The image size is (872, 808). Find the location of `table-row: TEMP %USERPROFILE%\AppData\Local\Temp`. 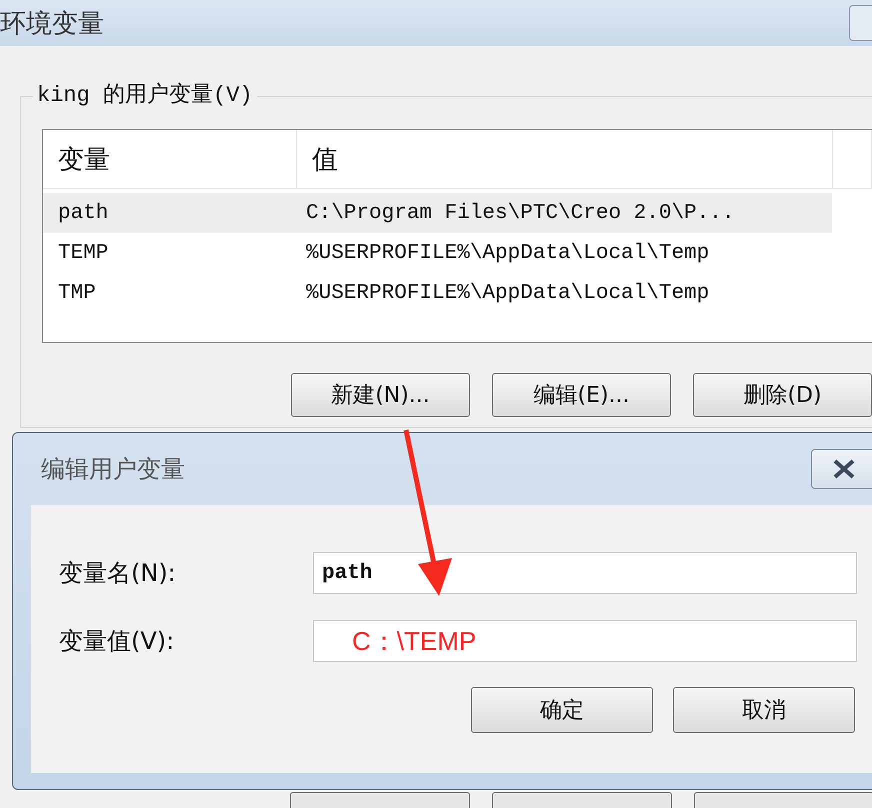

table-row: TEMP %USERPROFILE%\AppData\Local\Temp is located at coordinates (437, 253).